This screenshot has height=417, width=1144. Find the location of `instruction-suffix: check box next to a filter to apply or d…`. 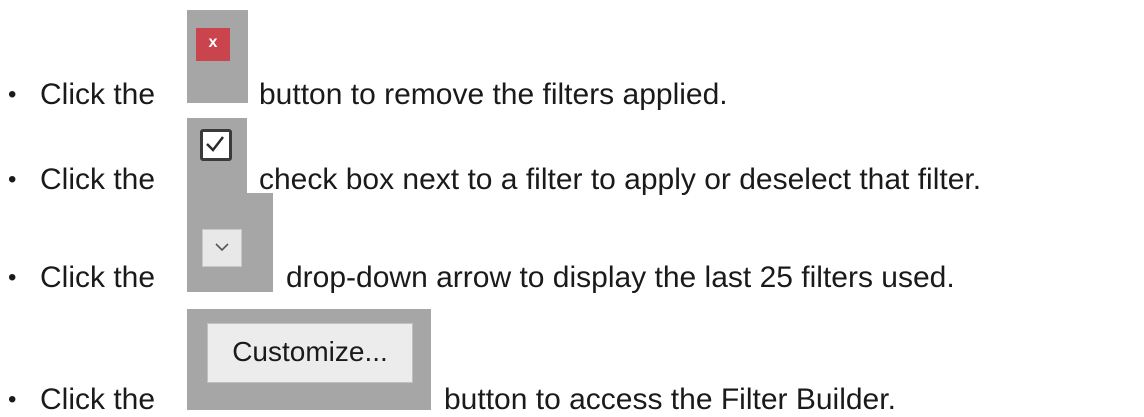

instruction-suffix: check box next to a filter to apply or d… is located at coordinates (620, 179).